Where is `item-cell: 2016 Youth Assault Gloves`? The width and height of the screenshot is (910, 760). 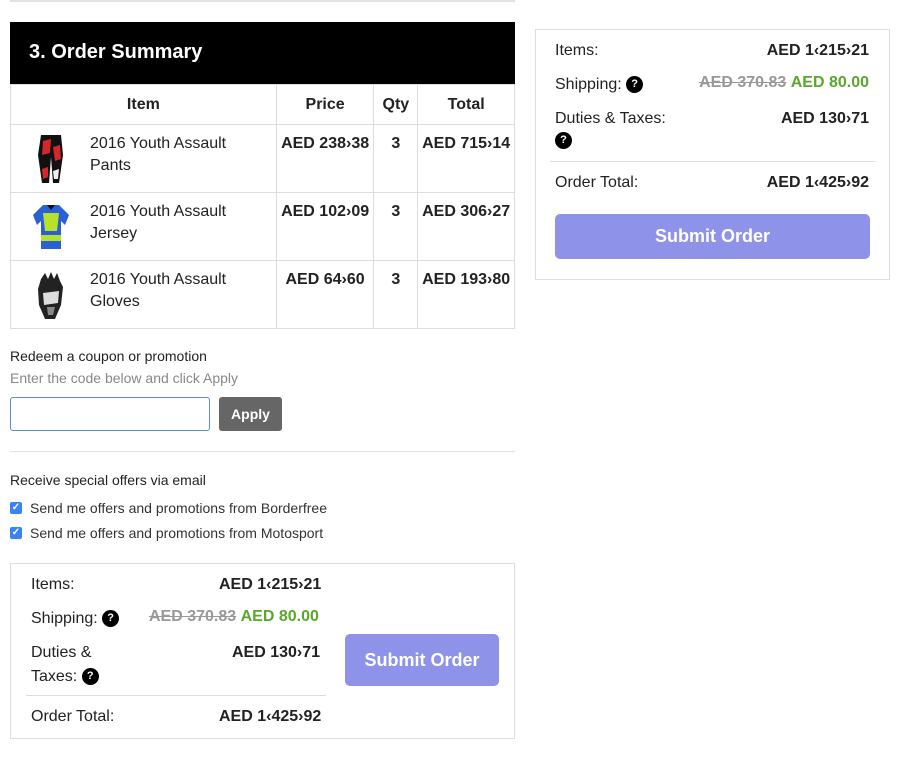
item-cell: 2016 Youth Assault Gloves is located at coordinates (143, 294).